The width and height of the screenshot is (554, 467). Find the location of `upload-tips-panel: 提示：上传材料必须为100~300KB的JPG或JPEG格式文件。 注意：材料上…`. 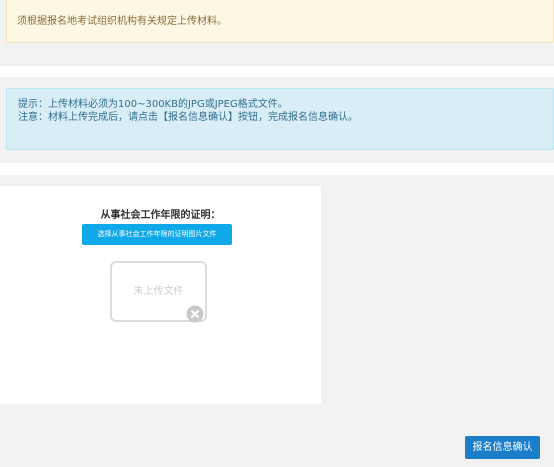

upload-tips-panel: 提示：上传材料必须为100~300KB的JPG或JPEG格式文件。 注意：材料上… is located at coordinates (280, 119).